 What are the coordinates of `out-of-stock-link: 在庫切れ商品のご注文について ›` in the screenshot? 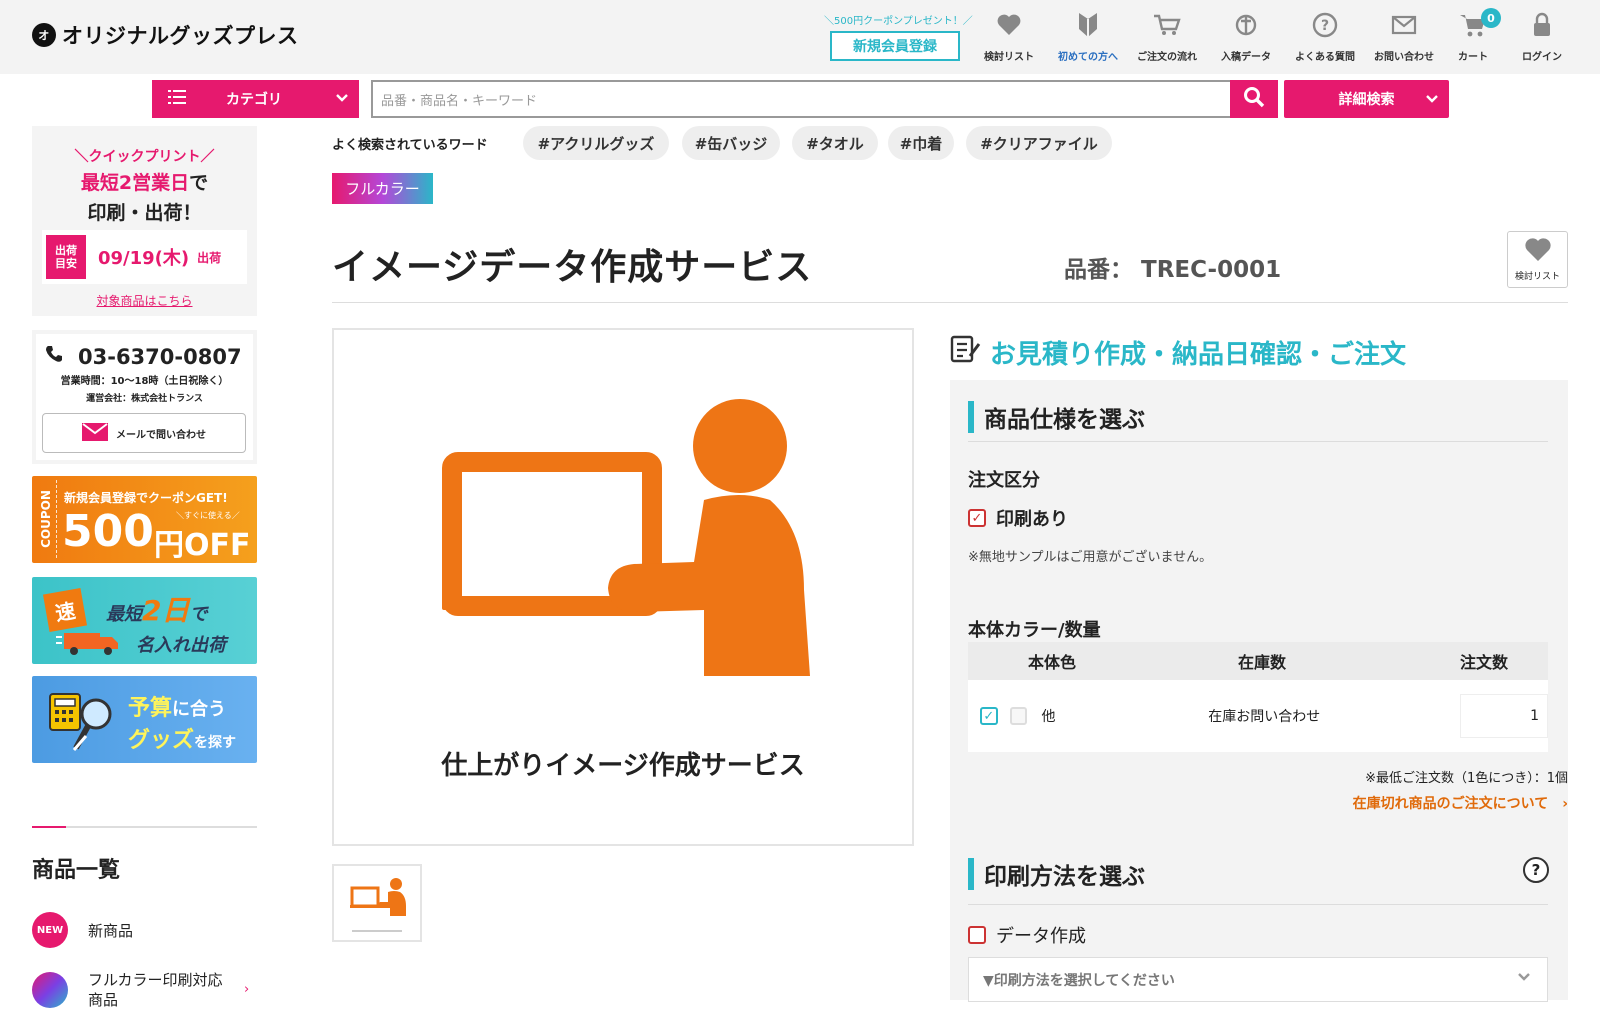 It's located at (1460, 803).